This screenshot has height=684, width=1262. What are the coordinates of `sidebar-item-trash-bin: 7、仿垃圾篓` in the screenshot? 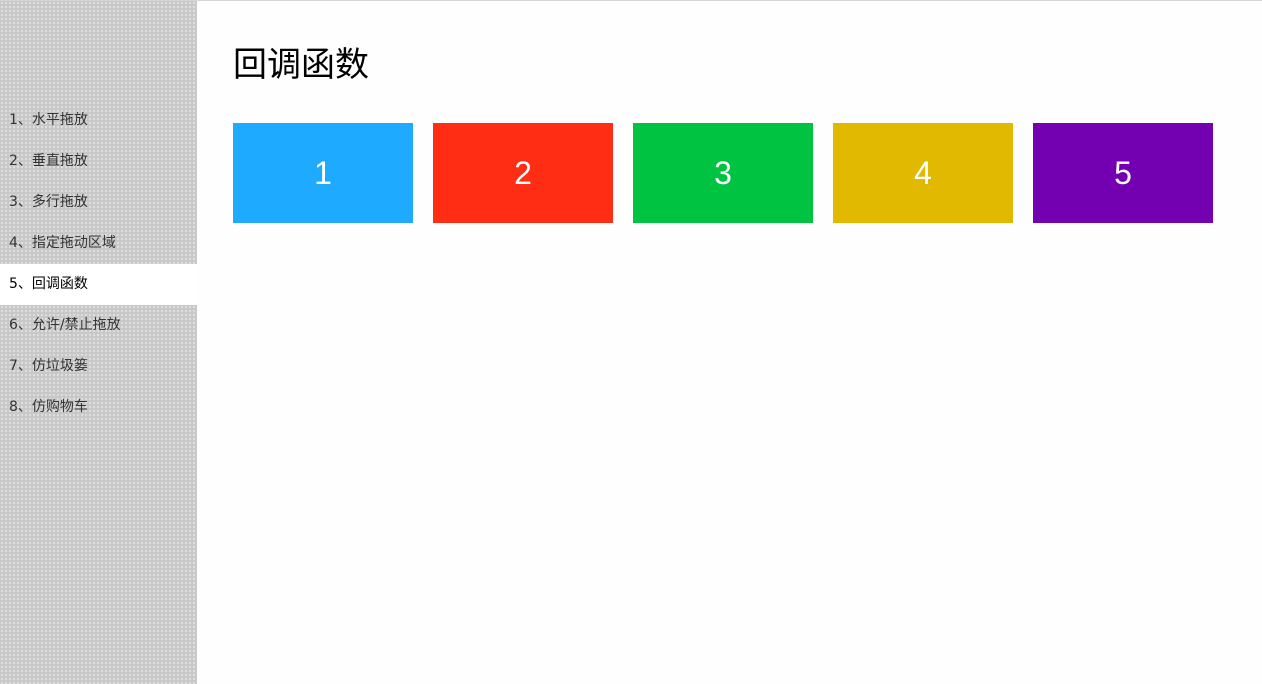 It's located at (98, 366).